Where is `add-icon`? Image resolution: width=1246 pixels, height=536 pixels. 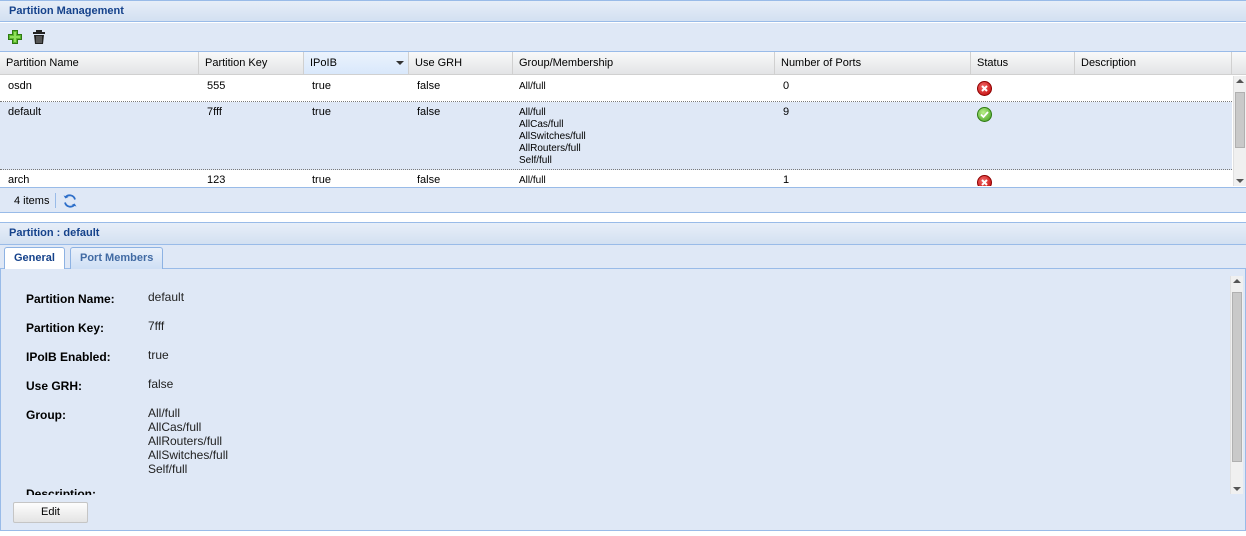
add-icon is located at coordinates (15, 37).